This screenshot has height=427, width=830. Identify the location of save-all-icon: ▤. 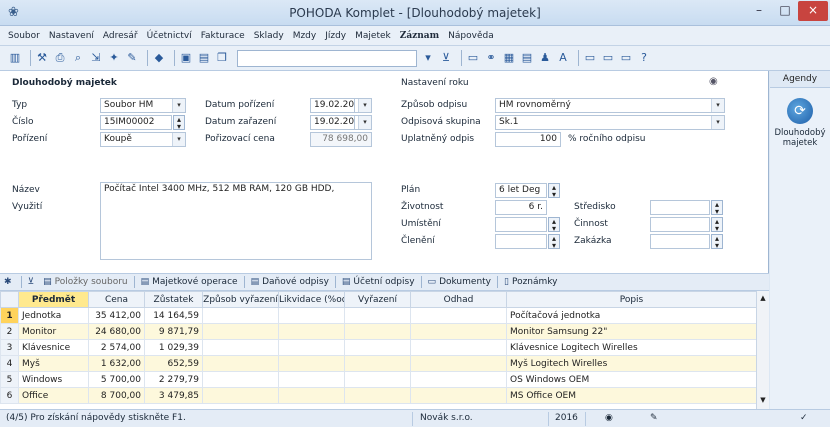
(204, 58).